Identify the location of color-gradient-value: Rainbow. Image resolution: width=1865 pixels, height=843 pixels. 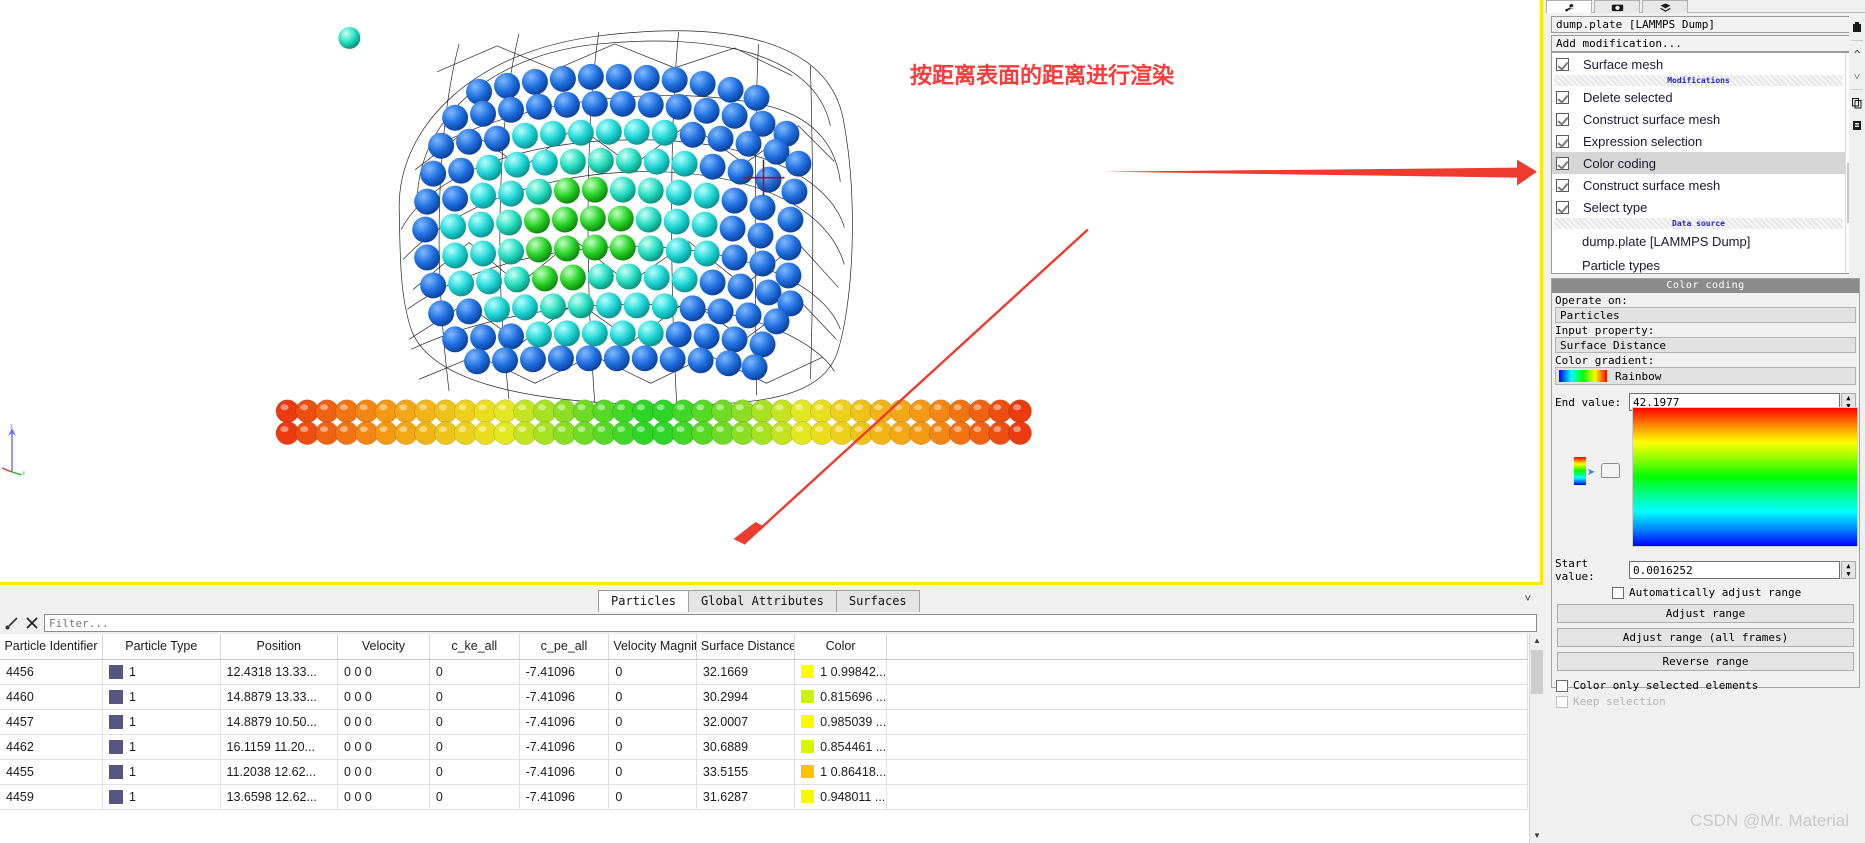
(1638, 376).